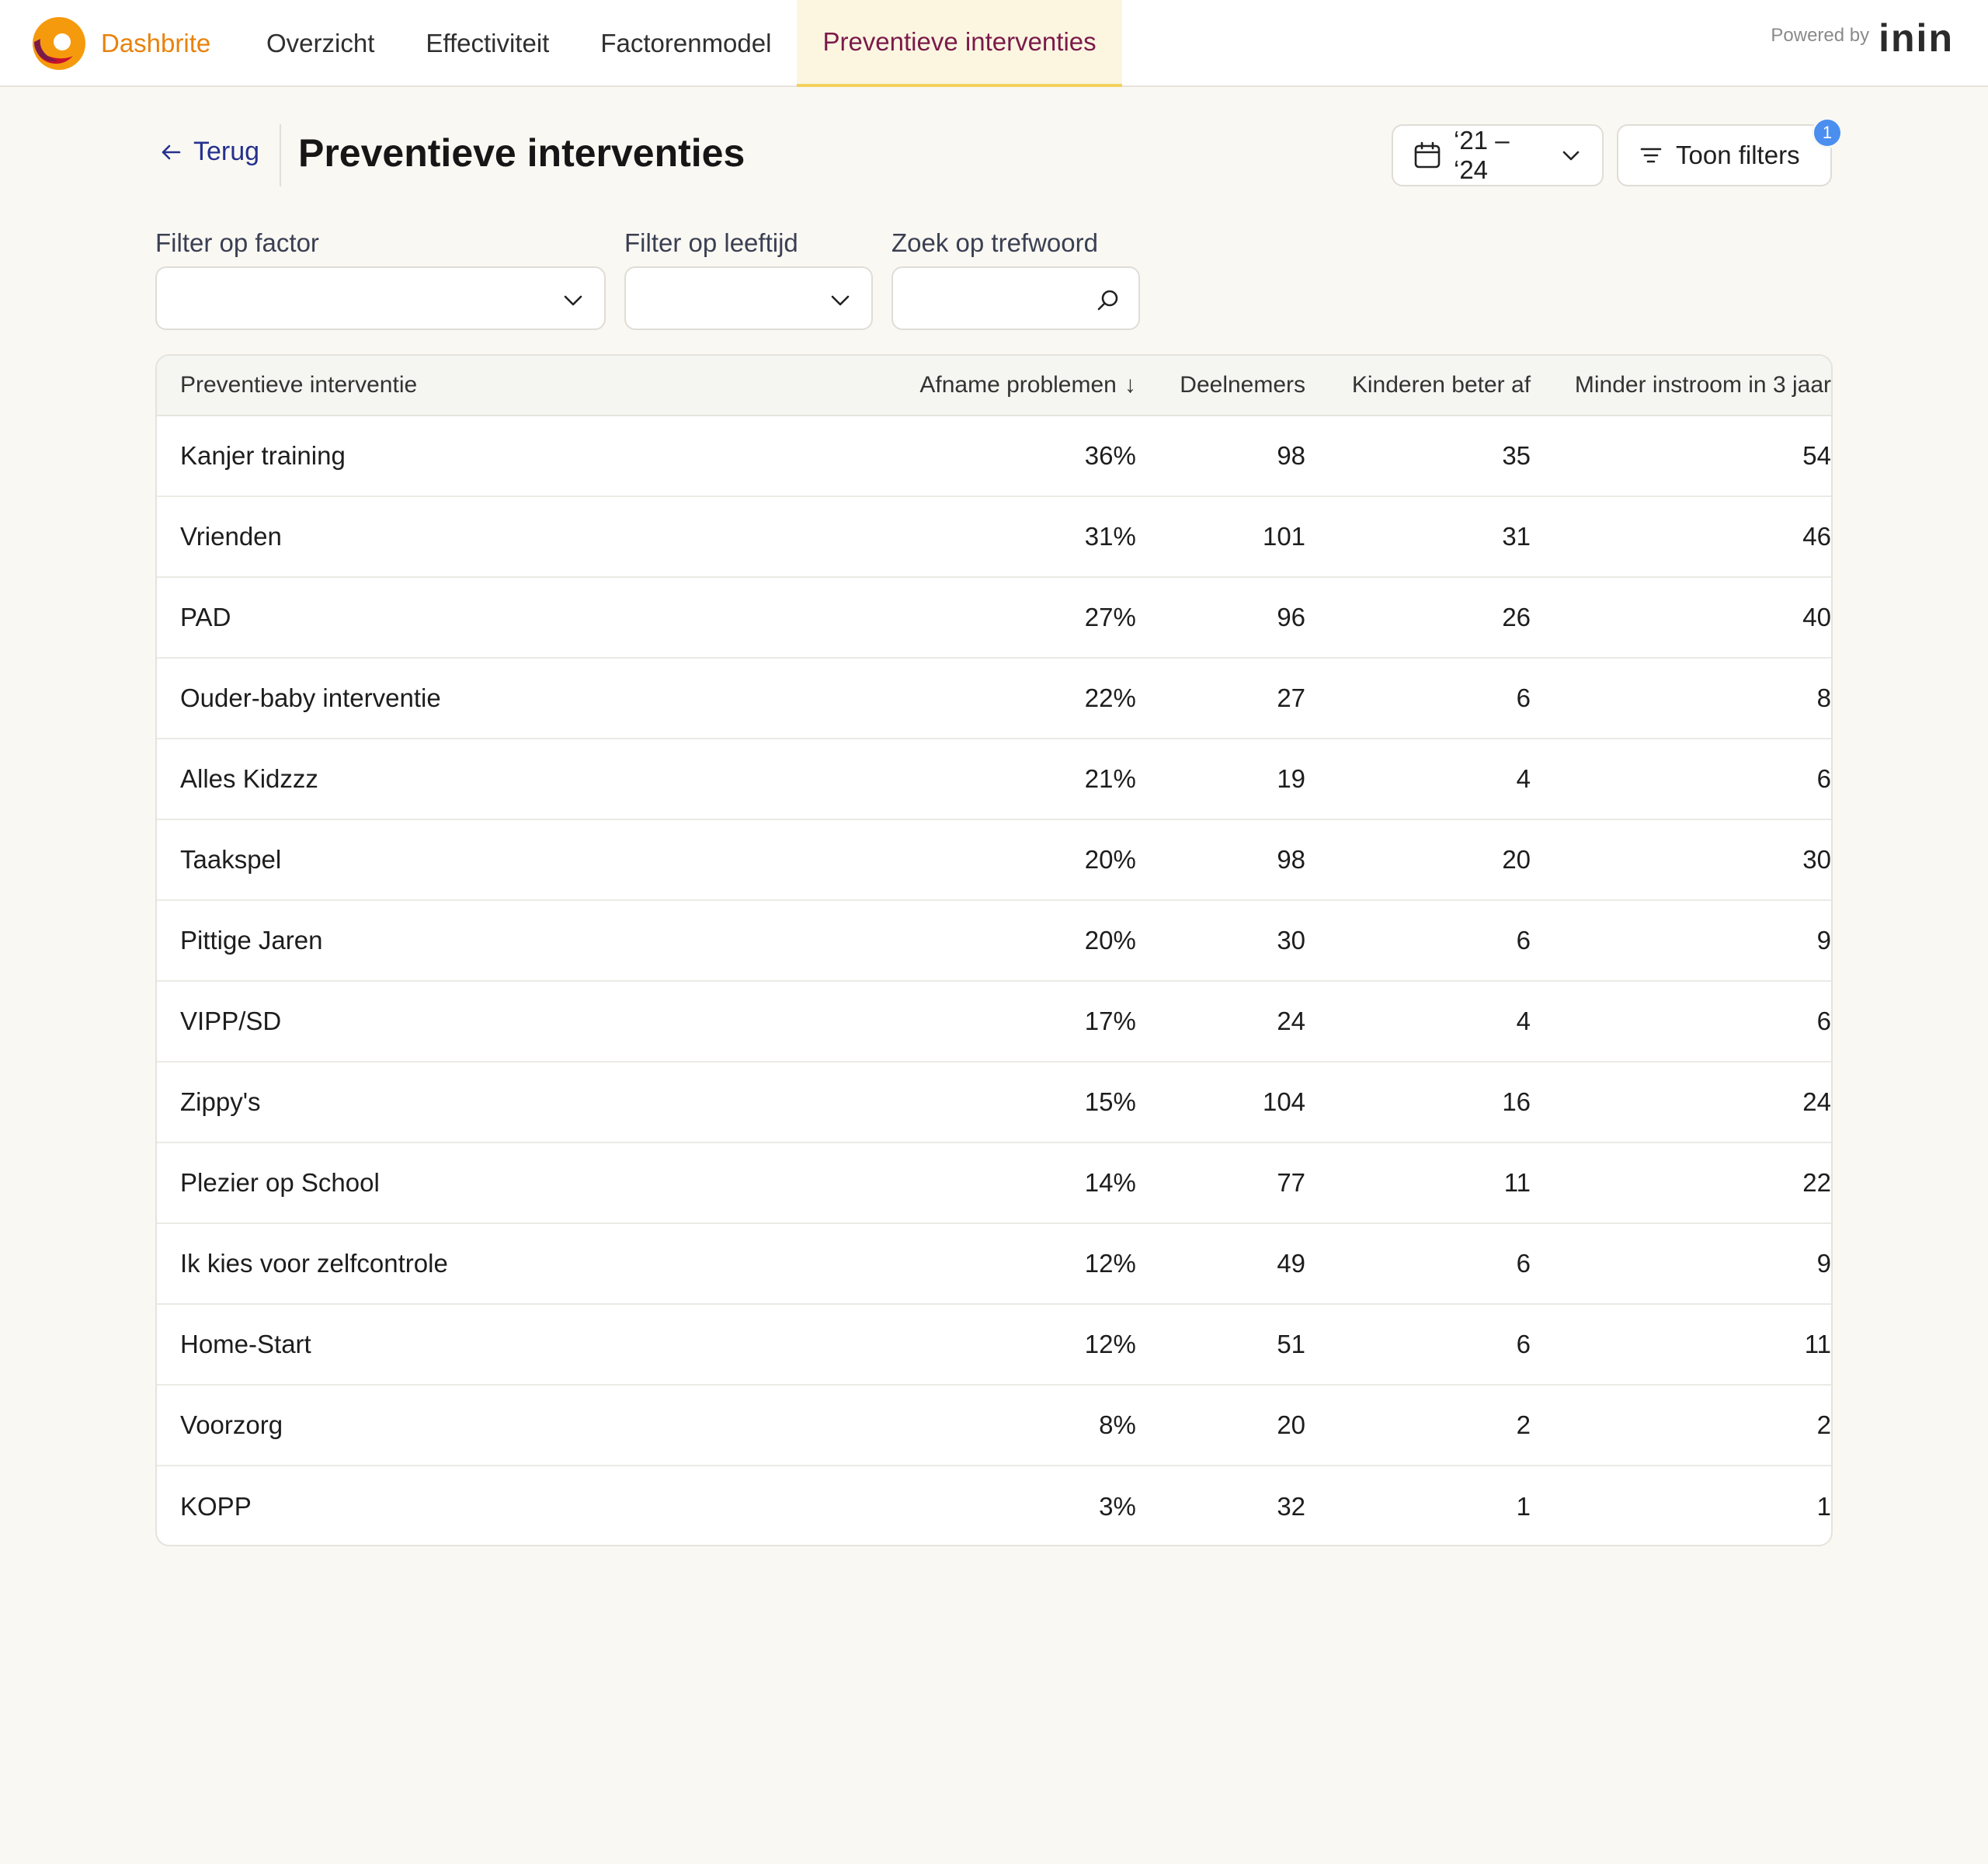 The width and height of the screenshot is (1988, 1864). Describe the element at coordinates (1571, 156) in the screenshot. I see `chevron-down-icon` at that location.